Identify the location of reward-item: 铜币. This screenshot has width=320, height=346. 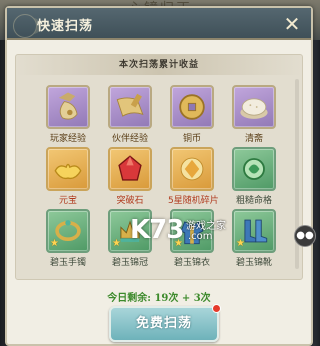
(192, 114).